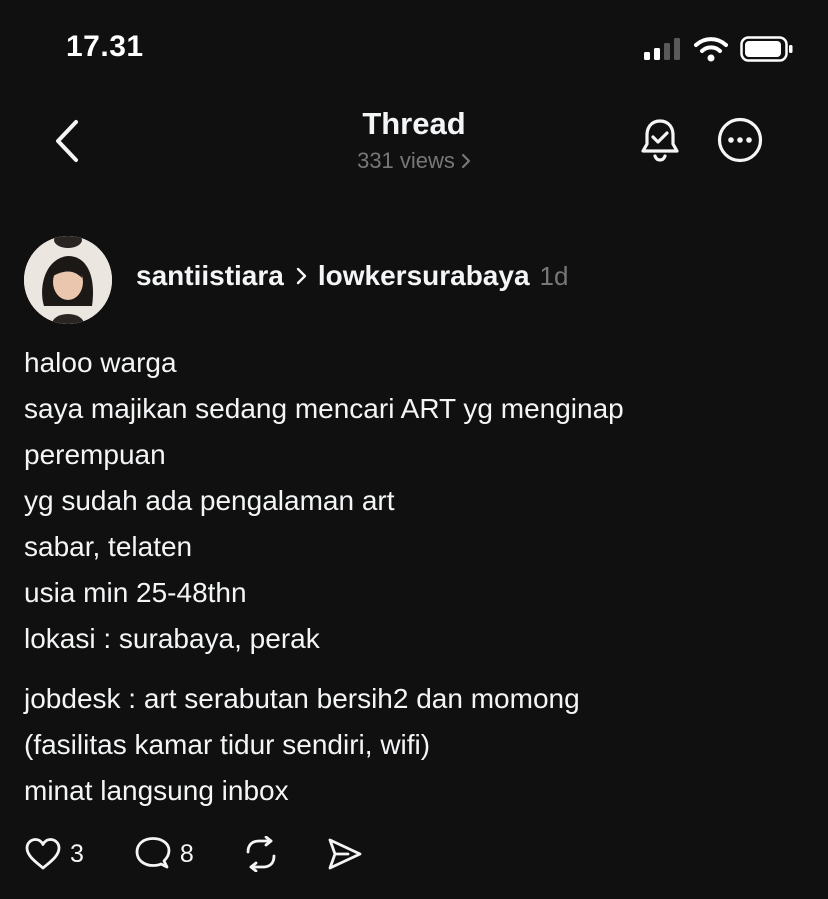  What do you see at coordinates (77, 853) in the screenshot?
I see `like-count: 3` at bounding box center [77, 853].